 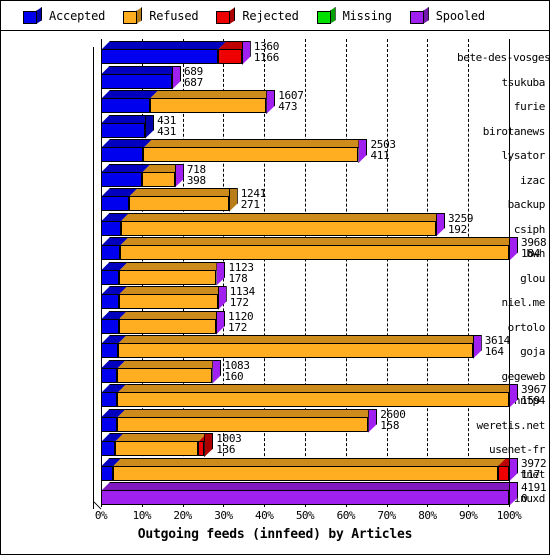 What do you see at coordinates (237, 365) in the screenshot?
I see `bar-value-primary: 1083` at bounding box center [237, 365].